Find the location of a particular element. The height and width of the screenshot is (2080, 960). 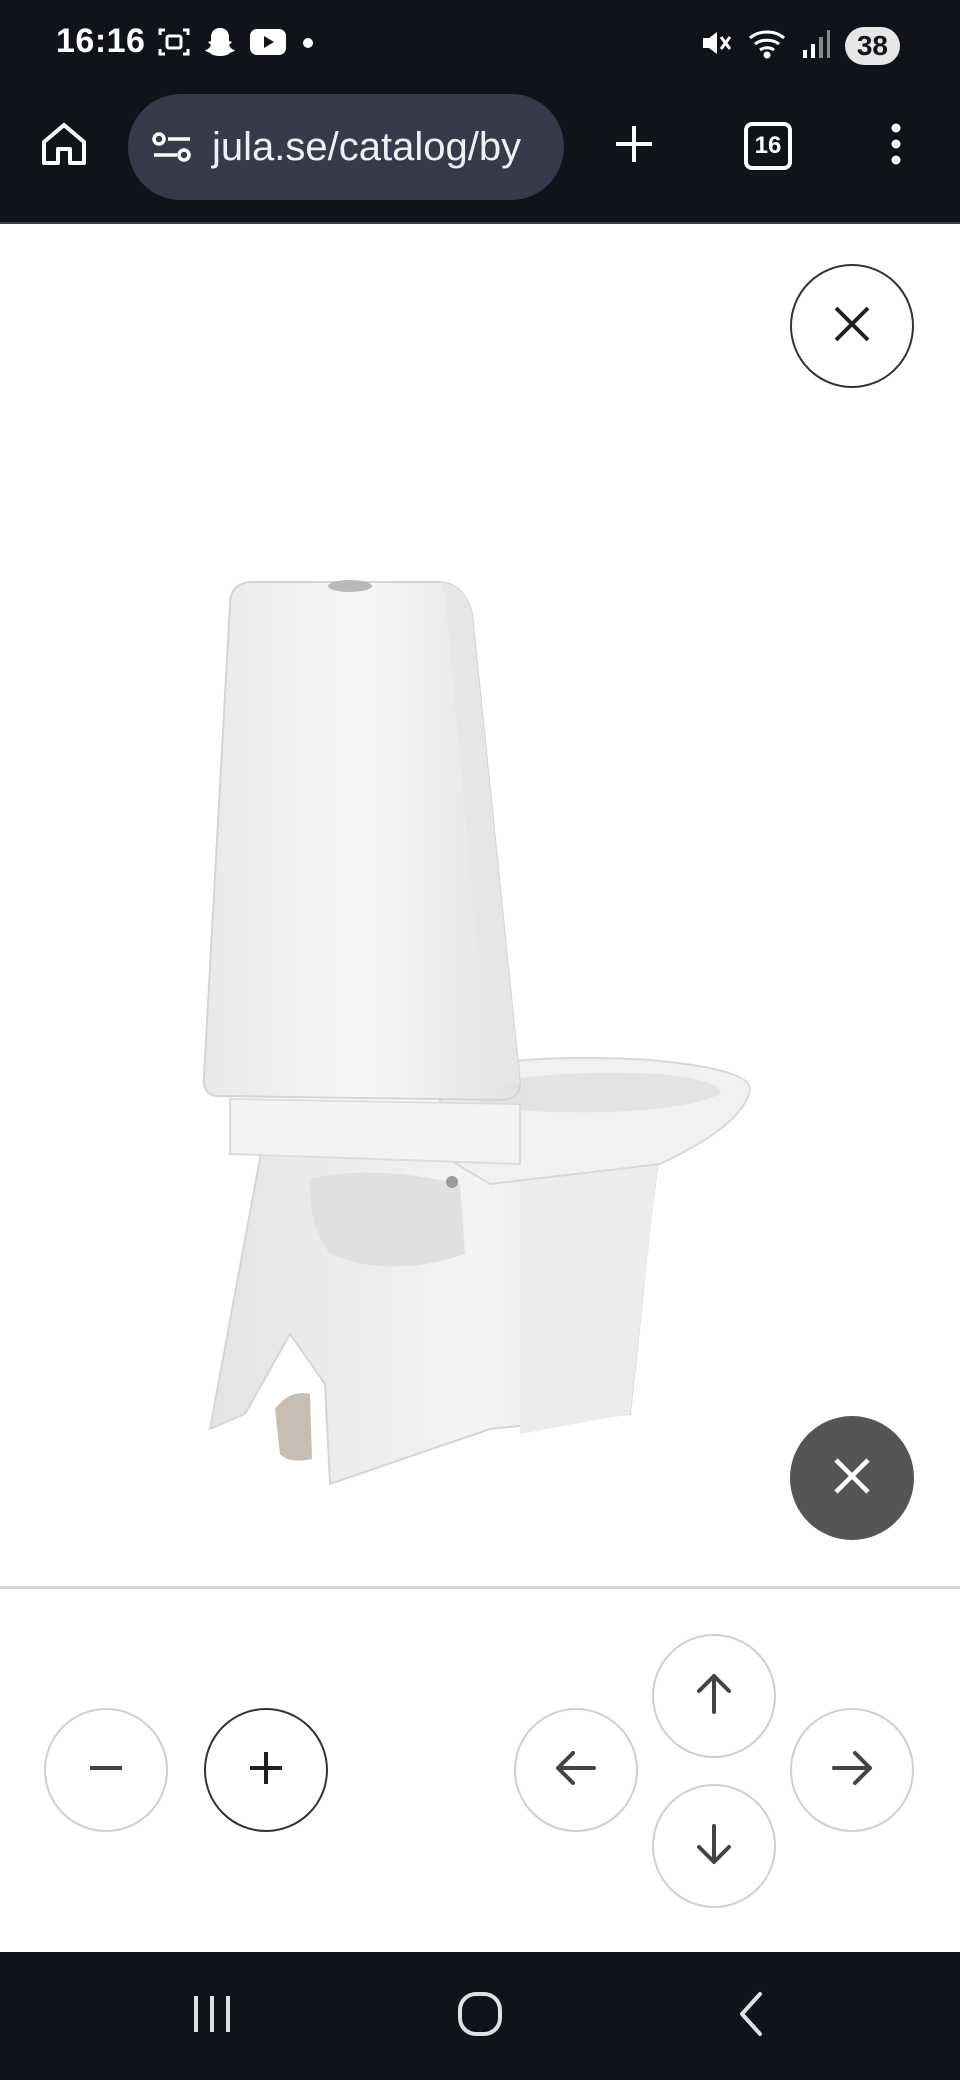

more-menu-icon is located at coordinates (896, 146).